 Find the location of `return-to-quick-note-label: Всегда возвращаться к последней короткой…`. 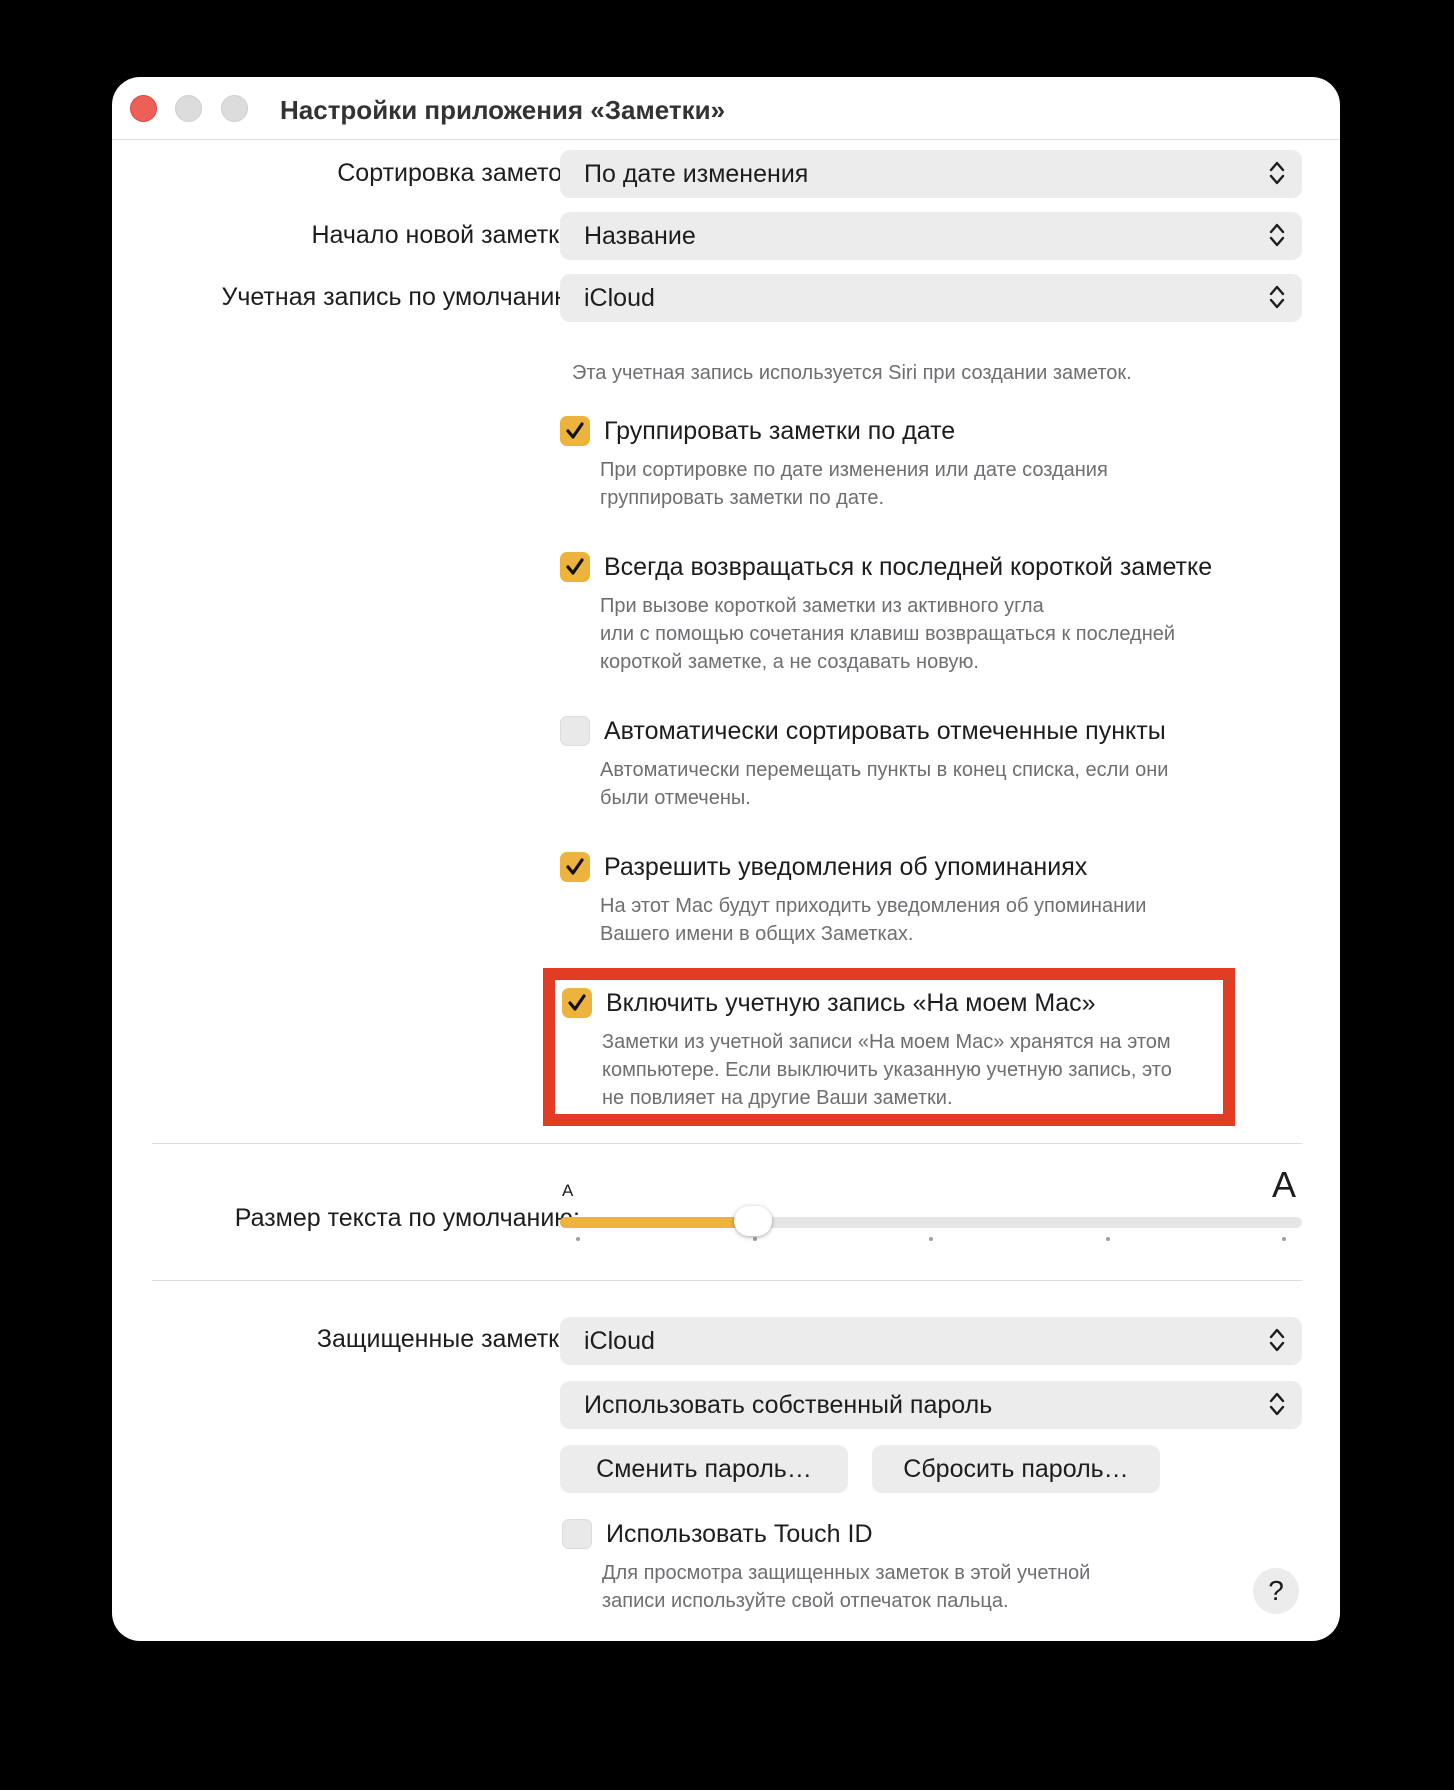

return-to-quick-note-label: Всегда возвращаться к последней короткой… is located at coordinates (908, 567).